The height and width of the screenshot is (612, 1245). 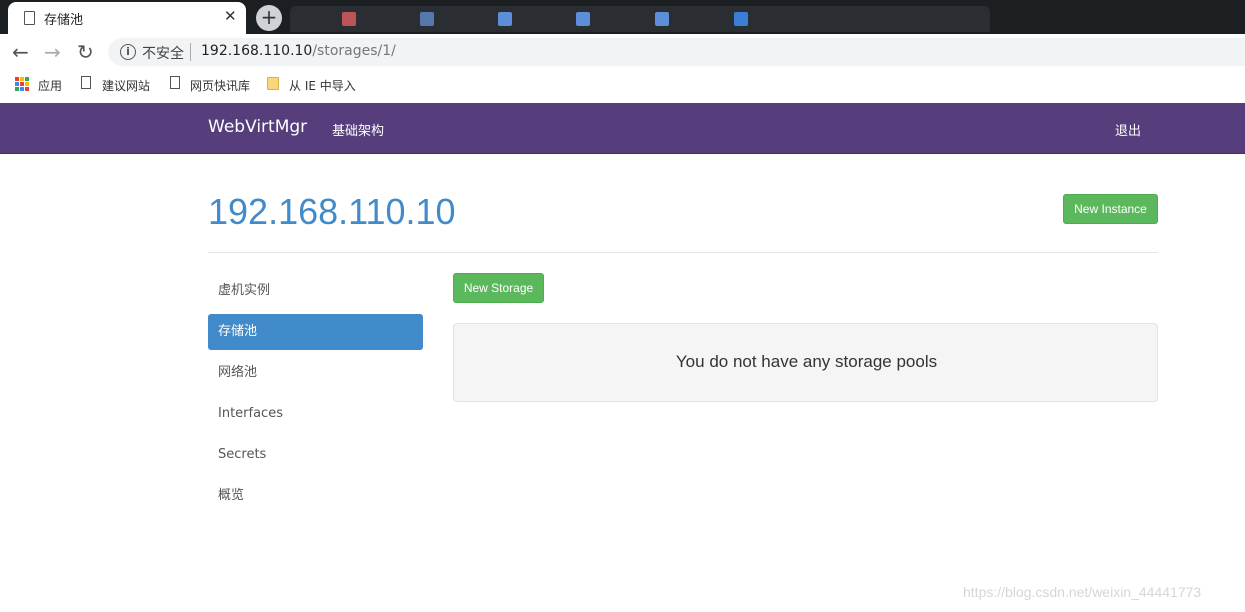 What do you see at coordinates (683, 252) in the screenshot?
I see `header-divider` at bounding box center [683, 252].